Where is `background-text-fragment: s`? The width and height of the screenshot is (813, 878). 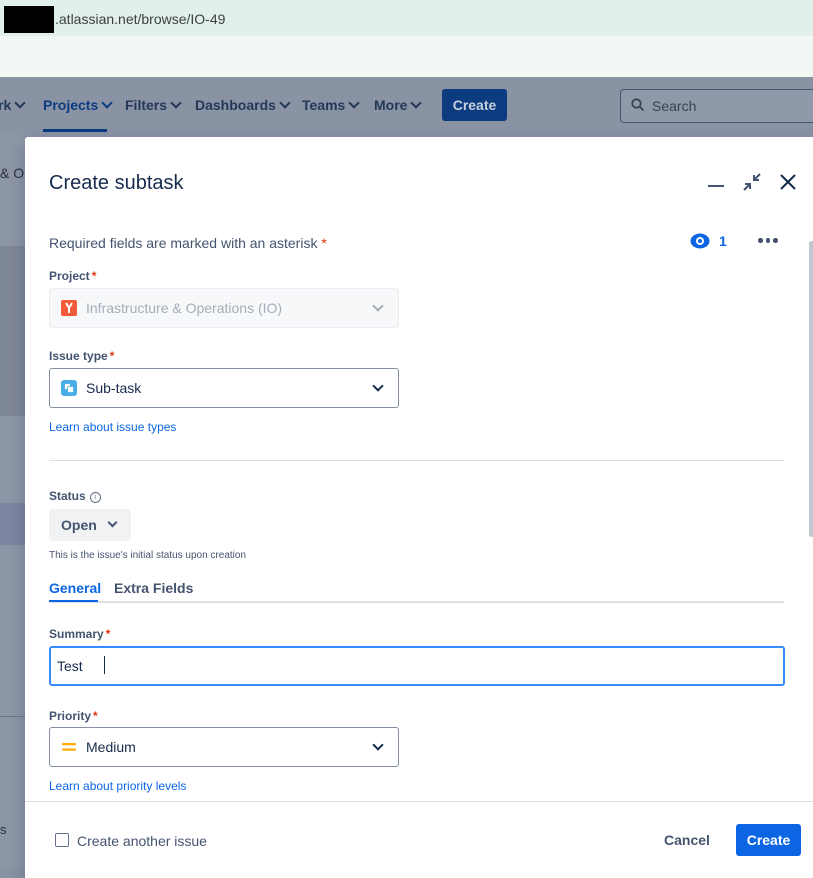
background-text-fragment: s is located at coordinates (3, 829).